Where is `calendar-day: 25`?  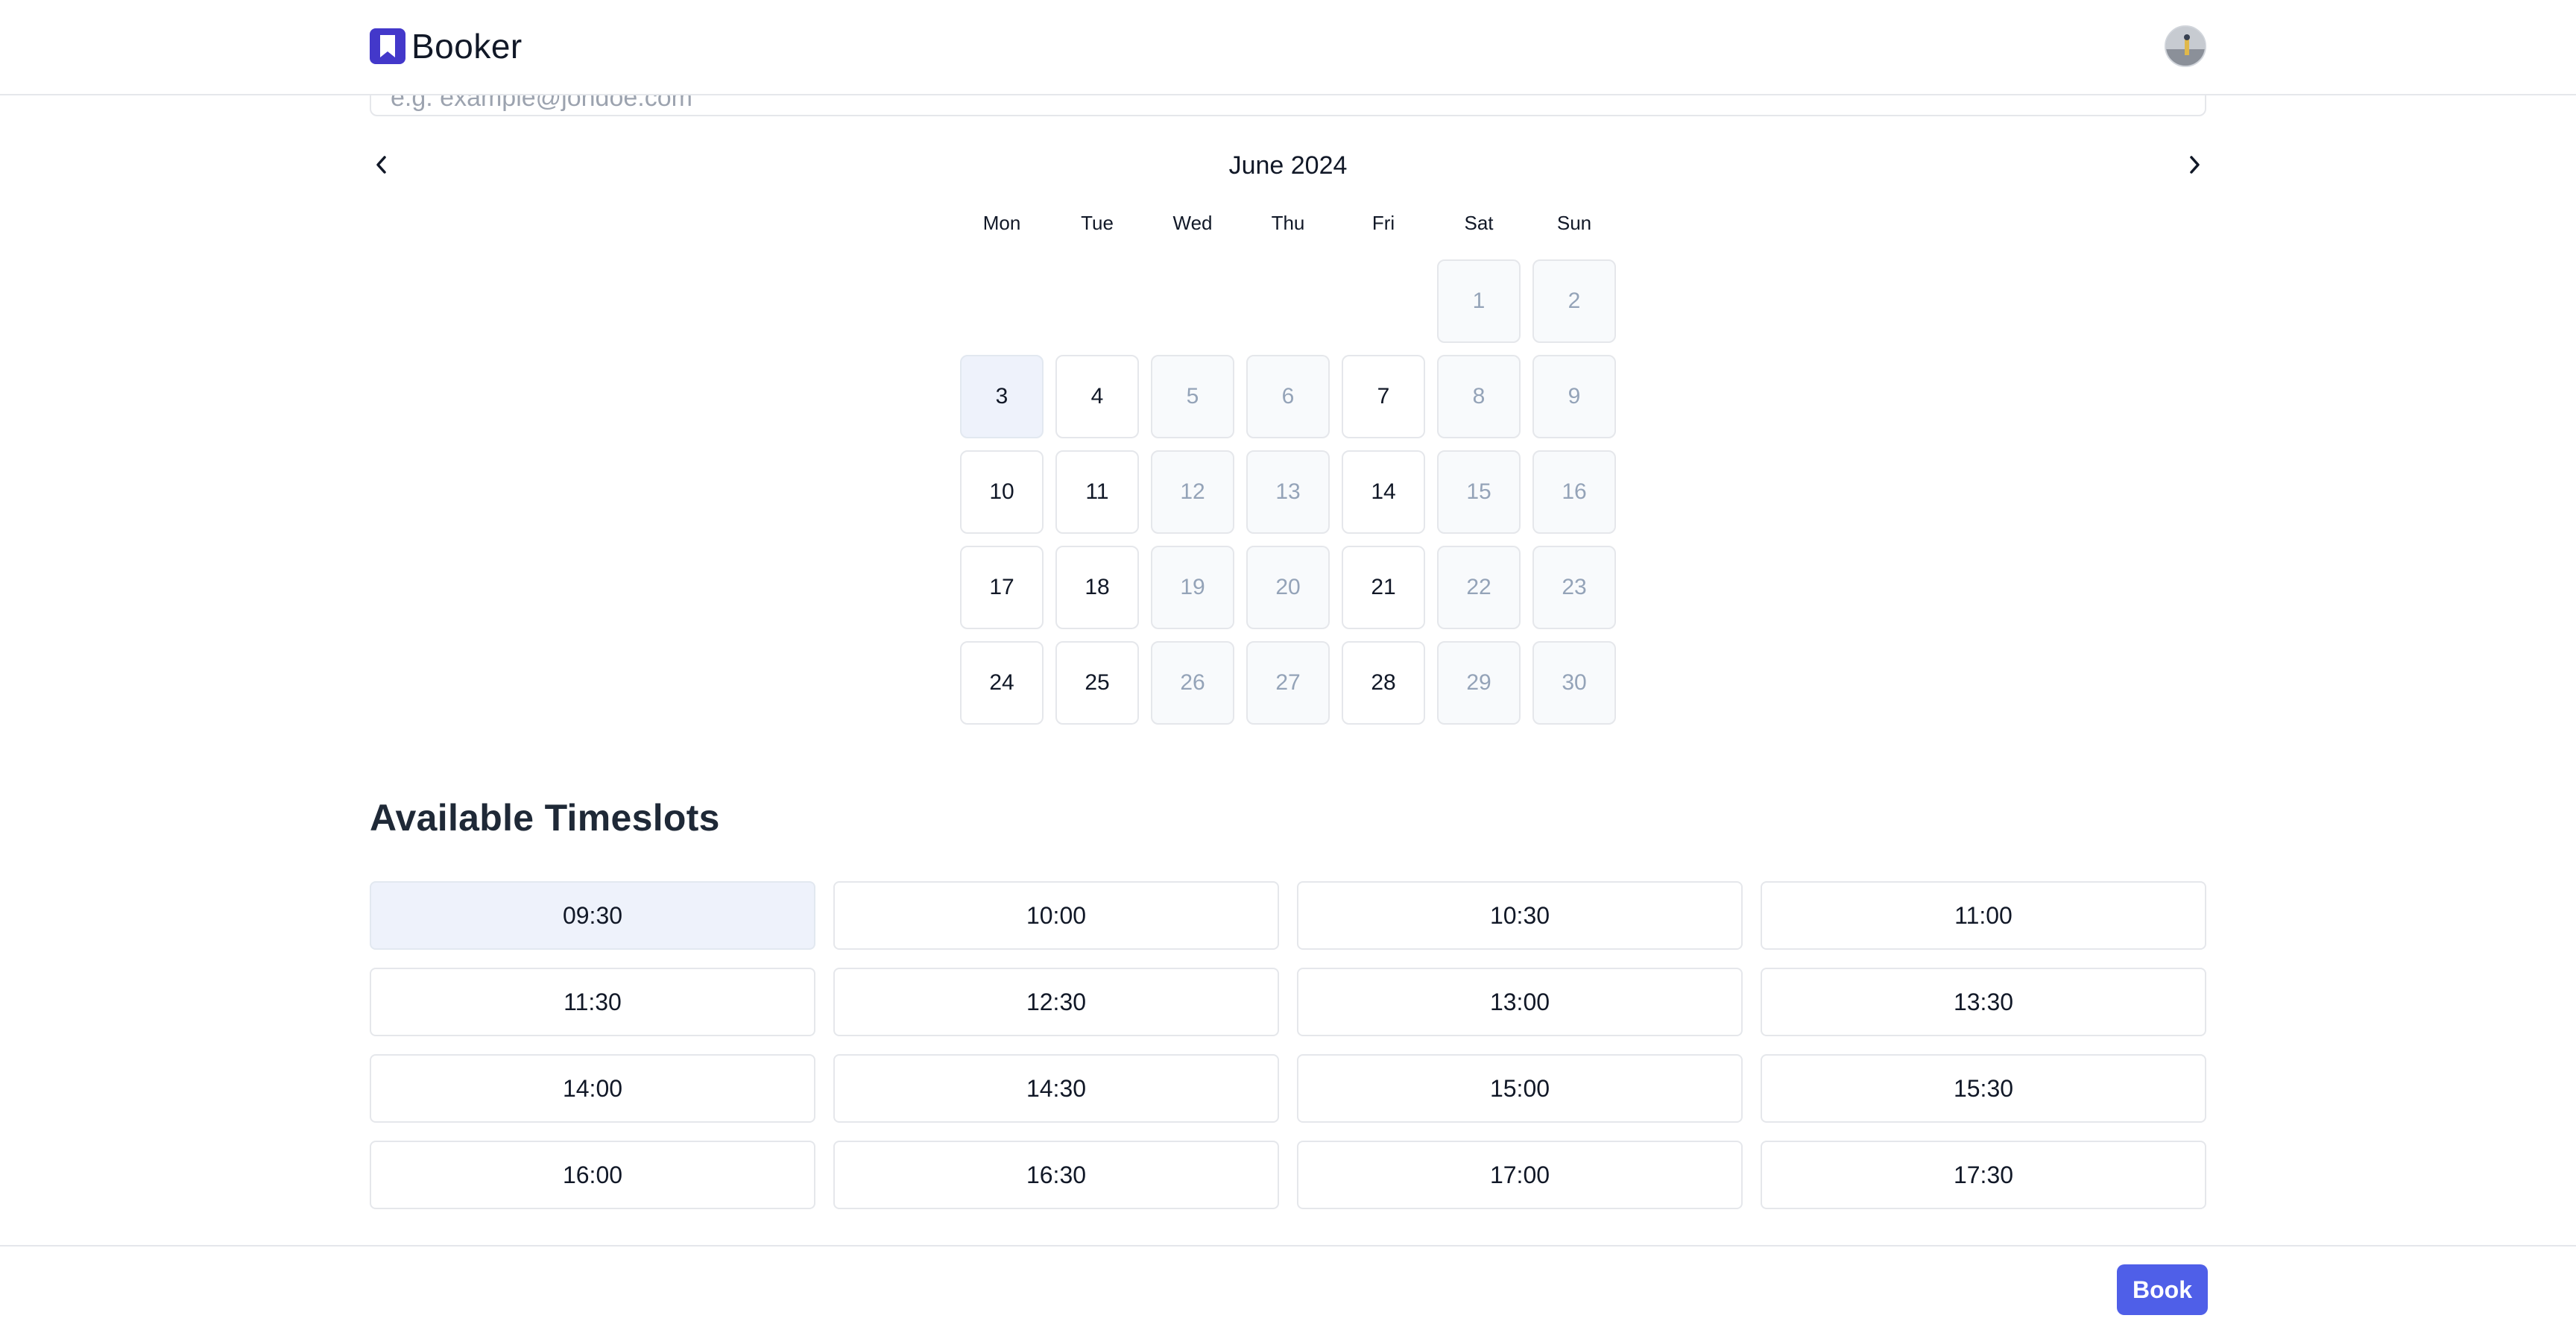
calendar-day: 25 is located at coordinates (1097, 683).